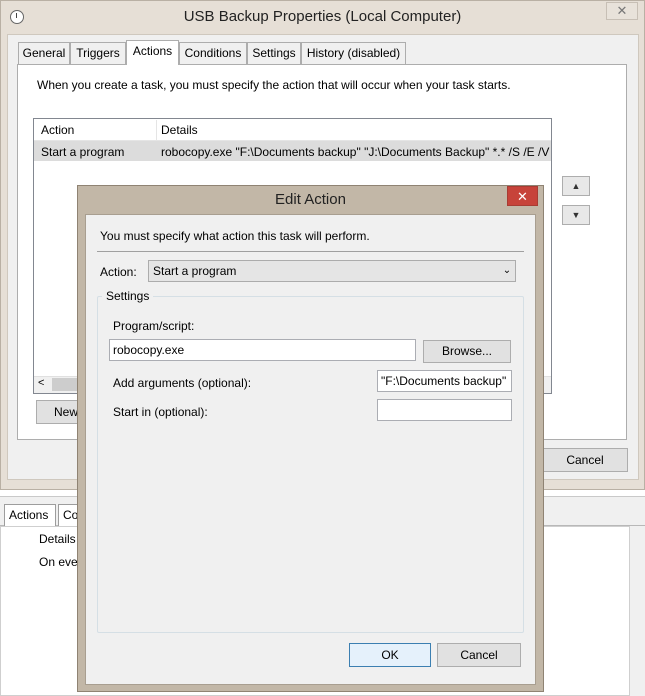 This screenshot has width=645, height=696. I want to click on add-arguments-input: "F:\Documents backup", so click(444, 381).